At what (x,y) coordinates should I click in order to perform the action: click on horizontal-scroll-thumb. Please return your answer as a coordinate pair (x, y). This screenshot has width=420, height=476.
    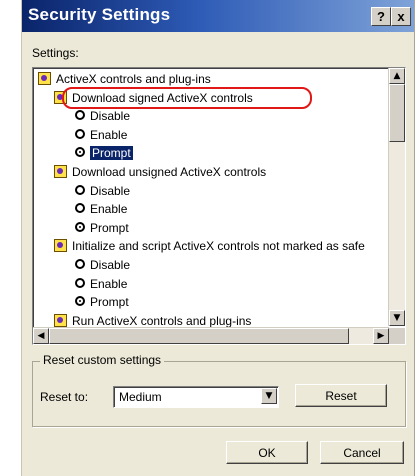
    Looking at the image, I should click on (199, 336).